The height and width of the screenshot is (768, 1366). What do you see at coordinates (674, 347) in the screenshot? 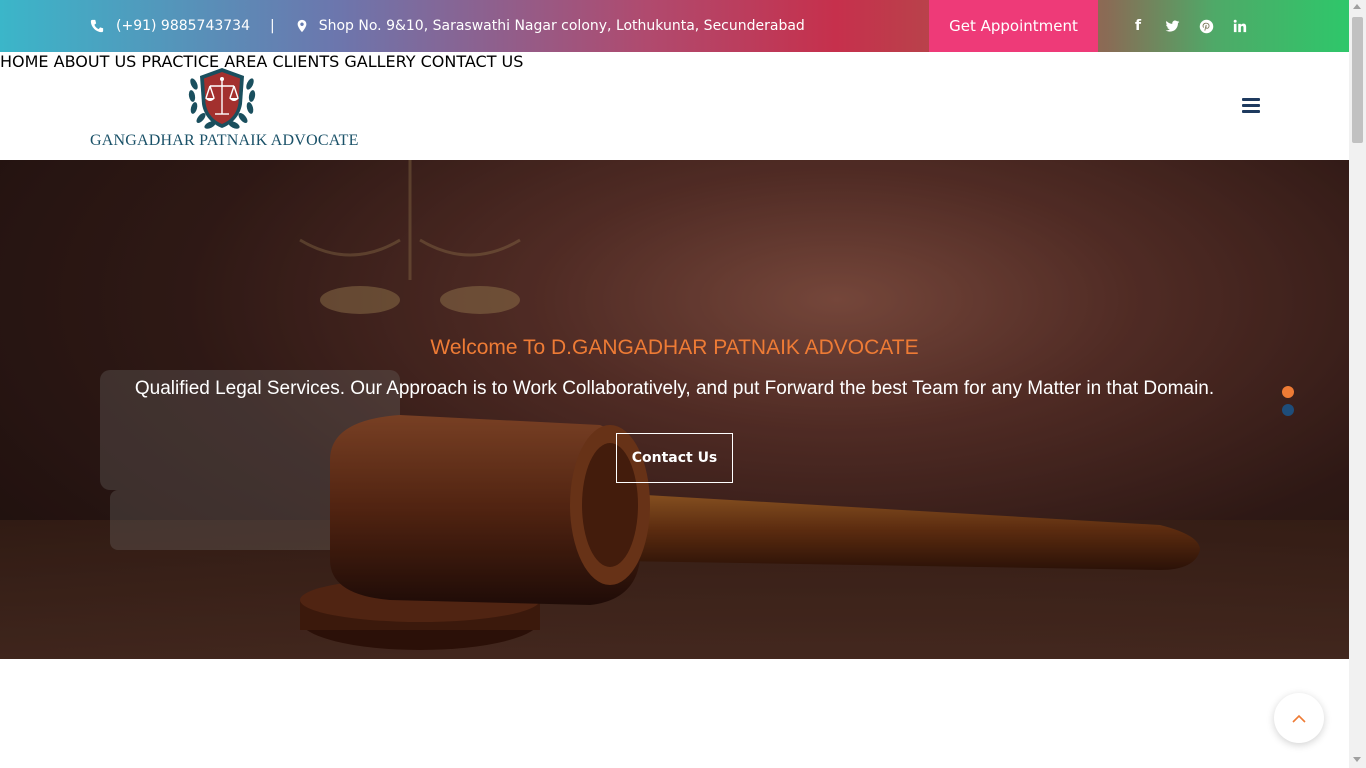
I see `hero-welcome-heading: Welcome To D.GANGADHAR PATNAIK ADVOCATE` at bounding box center [674, 347].